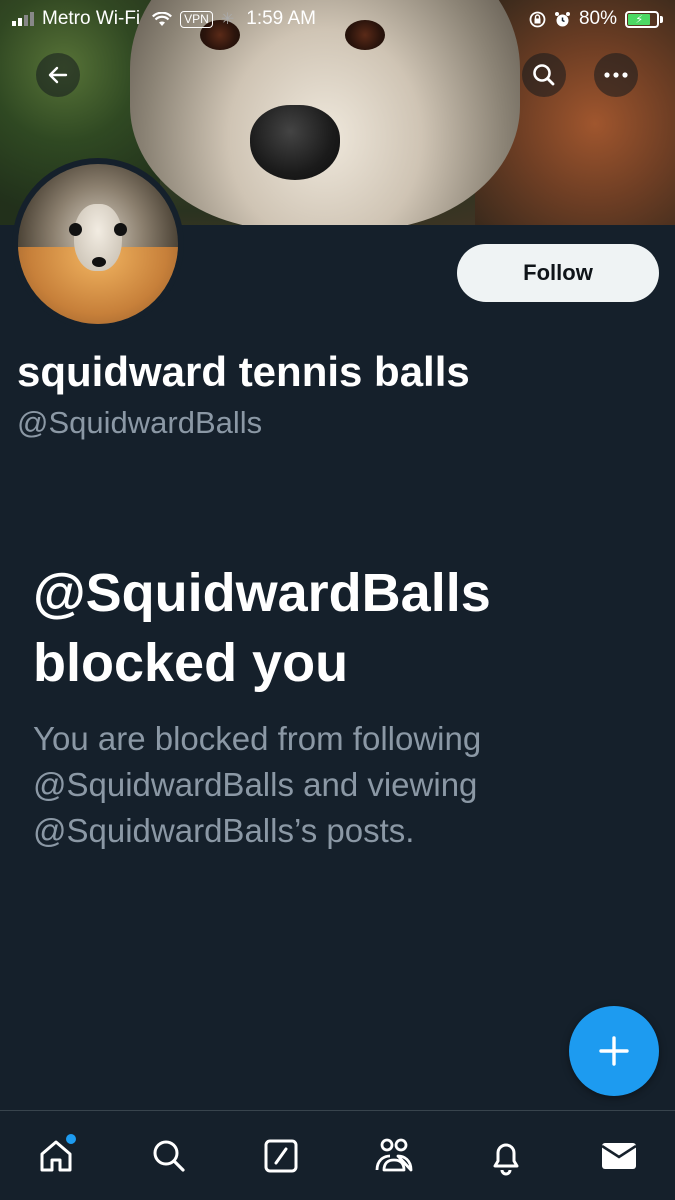  Describe the element at coordinates (337, 1155) in the screenshot. I see `bottom-navigation` at that location.